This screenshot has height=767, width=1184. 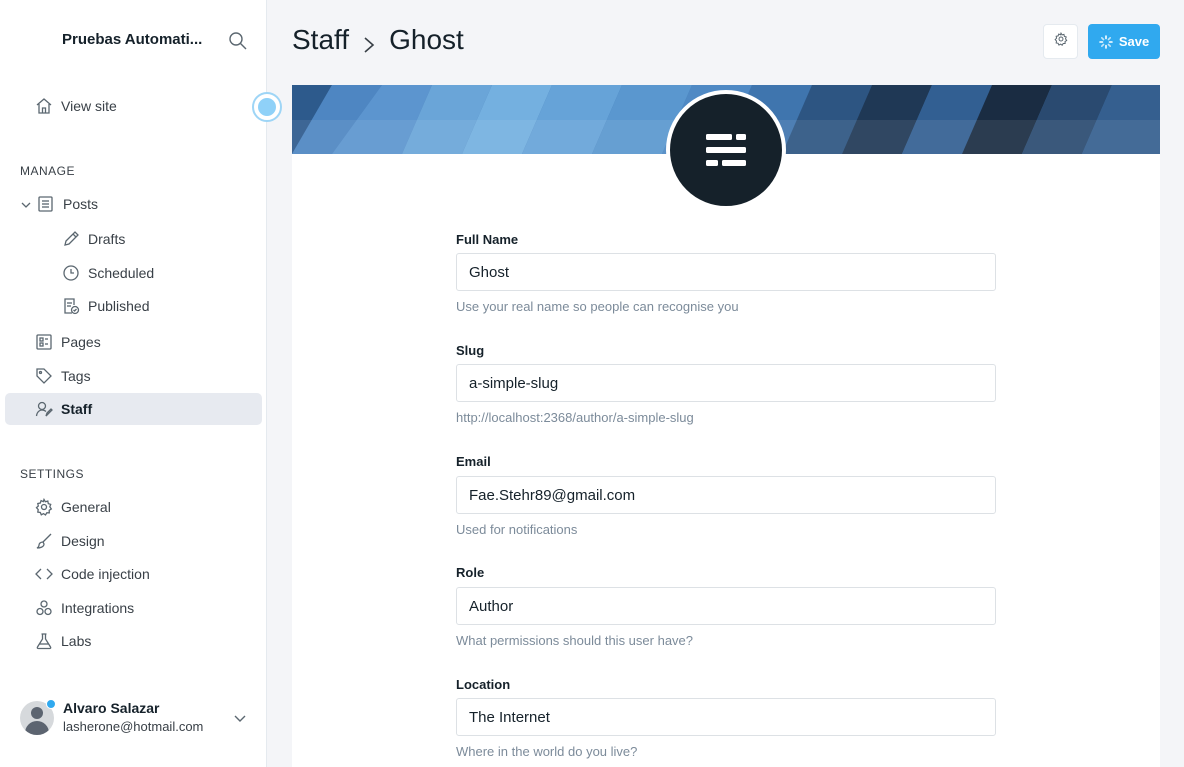 What do you see at coordinates (81, 204) in the screenshot?
I see `nav-posts-label: Posts` at bounding box center [81, 204].